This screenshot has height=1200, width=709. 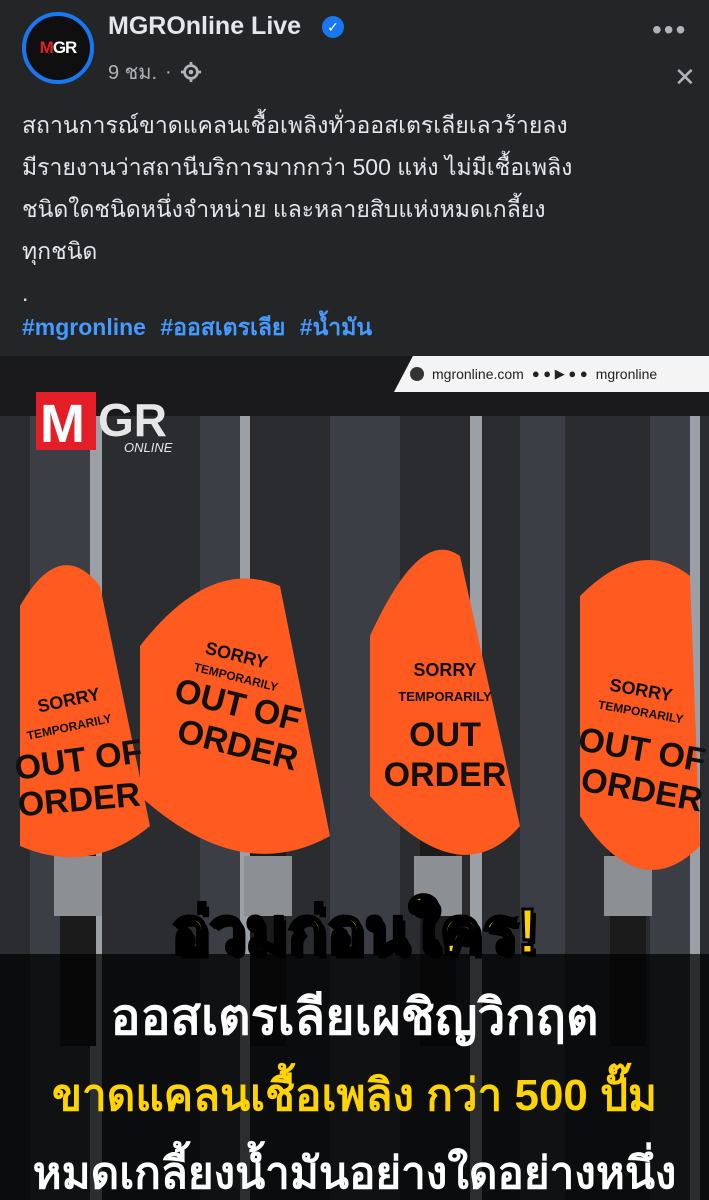 I want to click on globe-privacy-icon, so click(x=191, y=72).